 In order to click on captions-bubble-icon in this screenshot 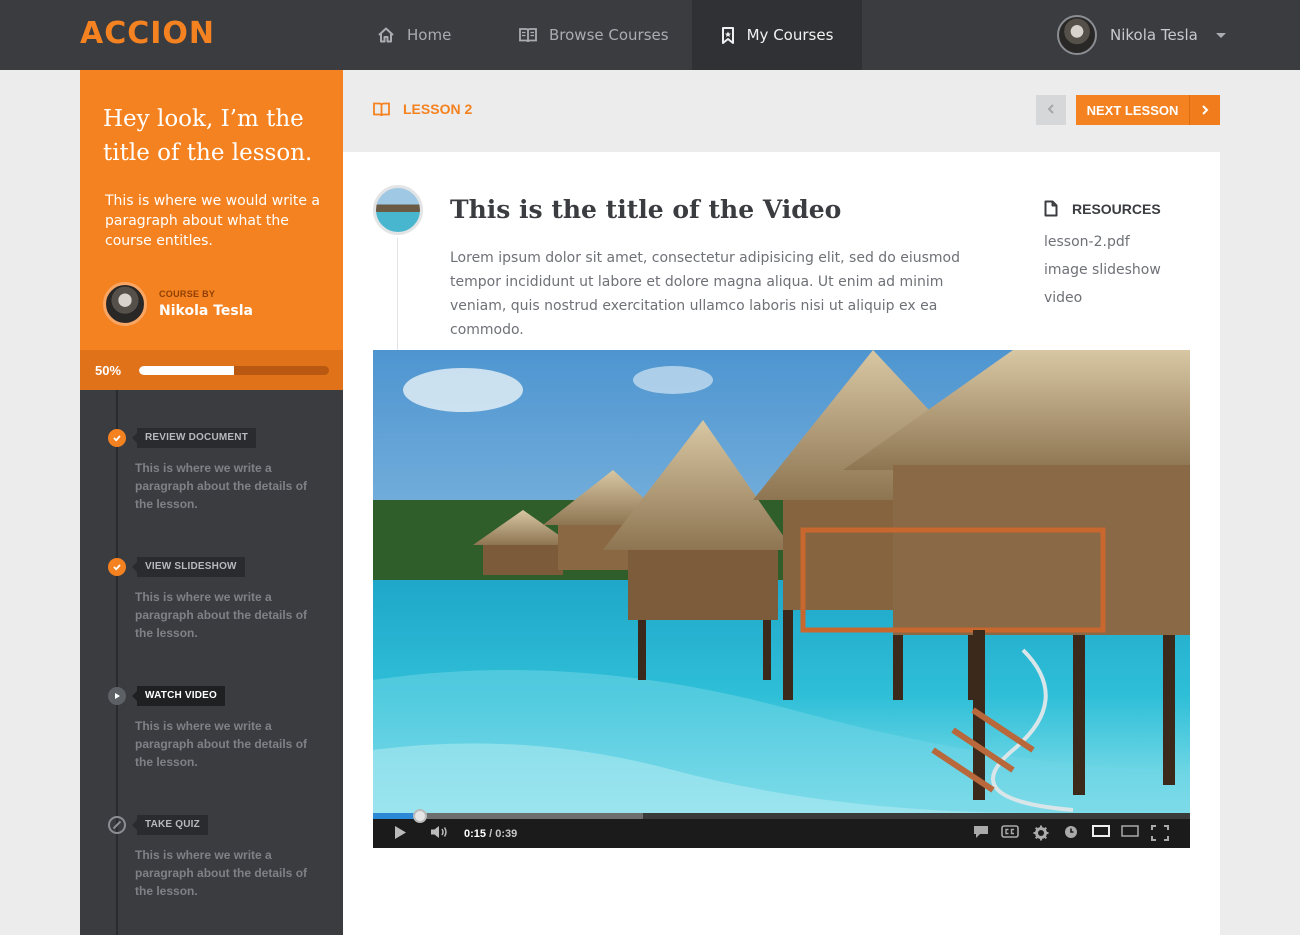, I will do `click(981, 832)`.